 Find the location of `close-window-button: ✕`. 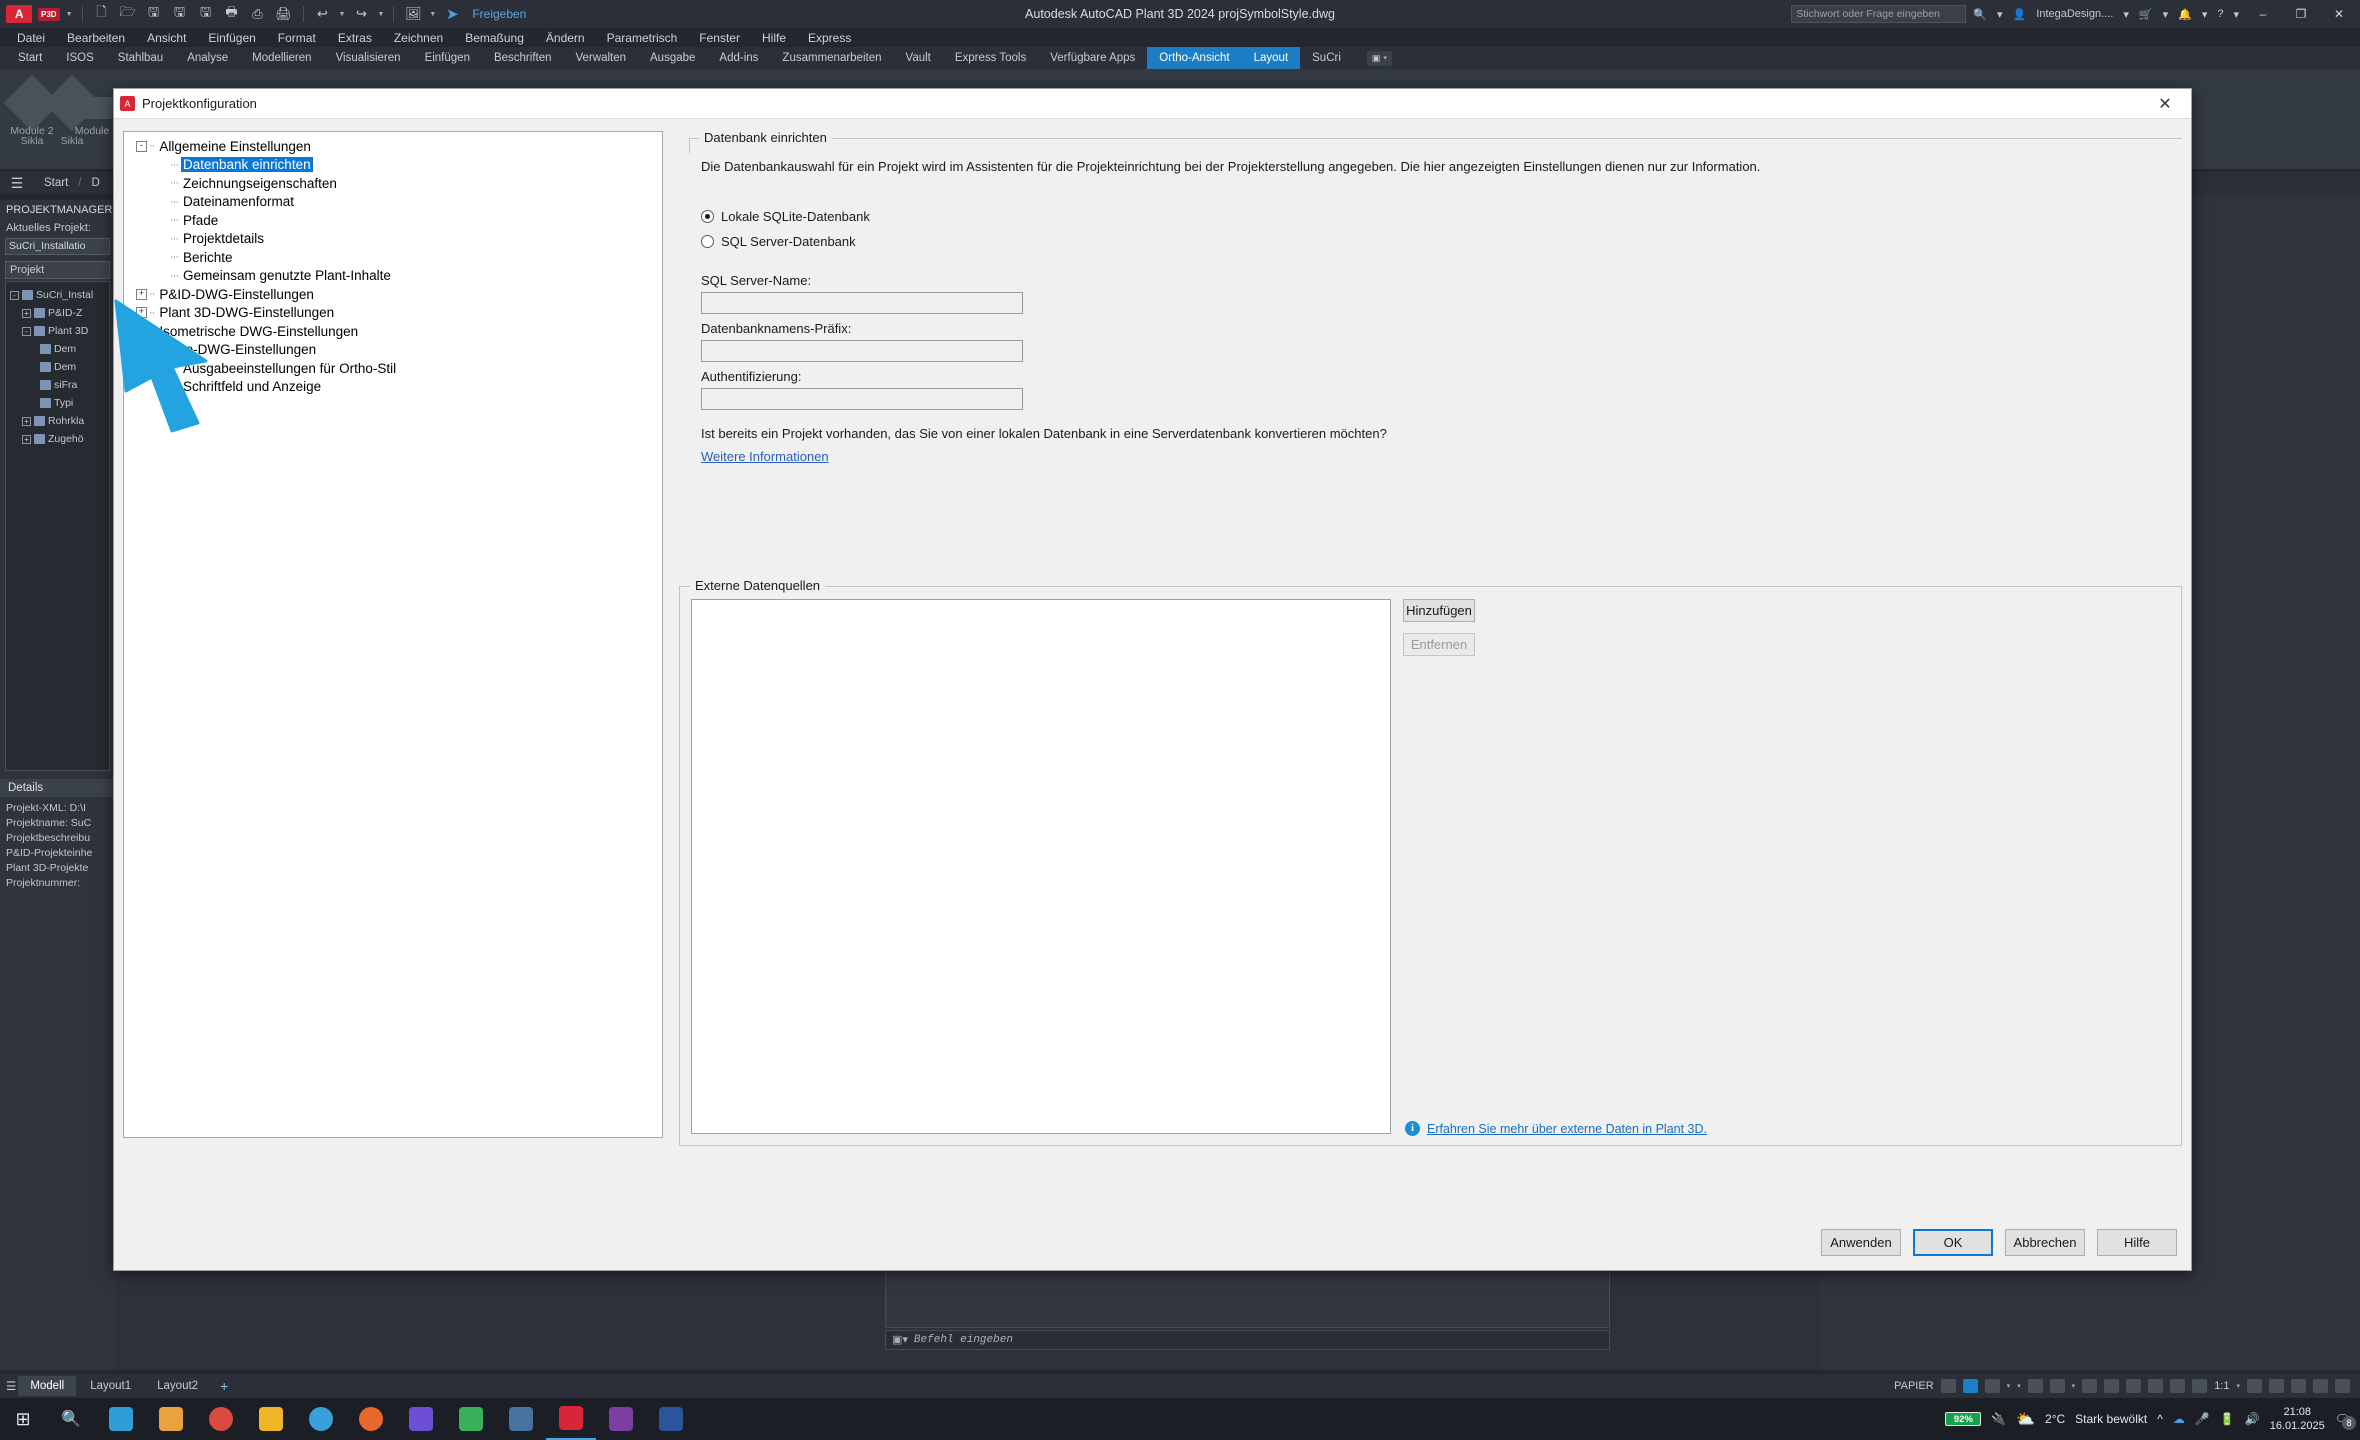

close-window-button: ✕ is located at coordinates (2339, 14).